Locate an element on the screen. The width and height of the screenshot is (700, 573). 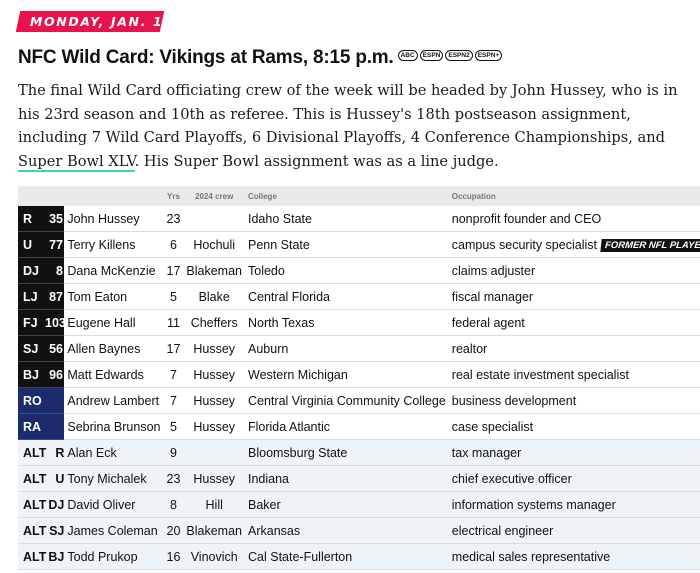
position-abbrev: R is located at coordinates (28, 218).